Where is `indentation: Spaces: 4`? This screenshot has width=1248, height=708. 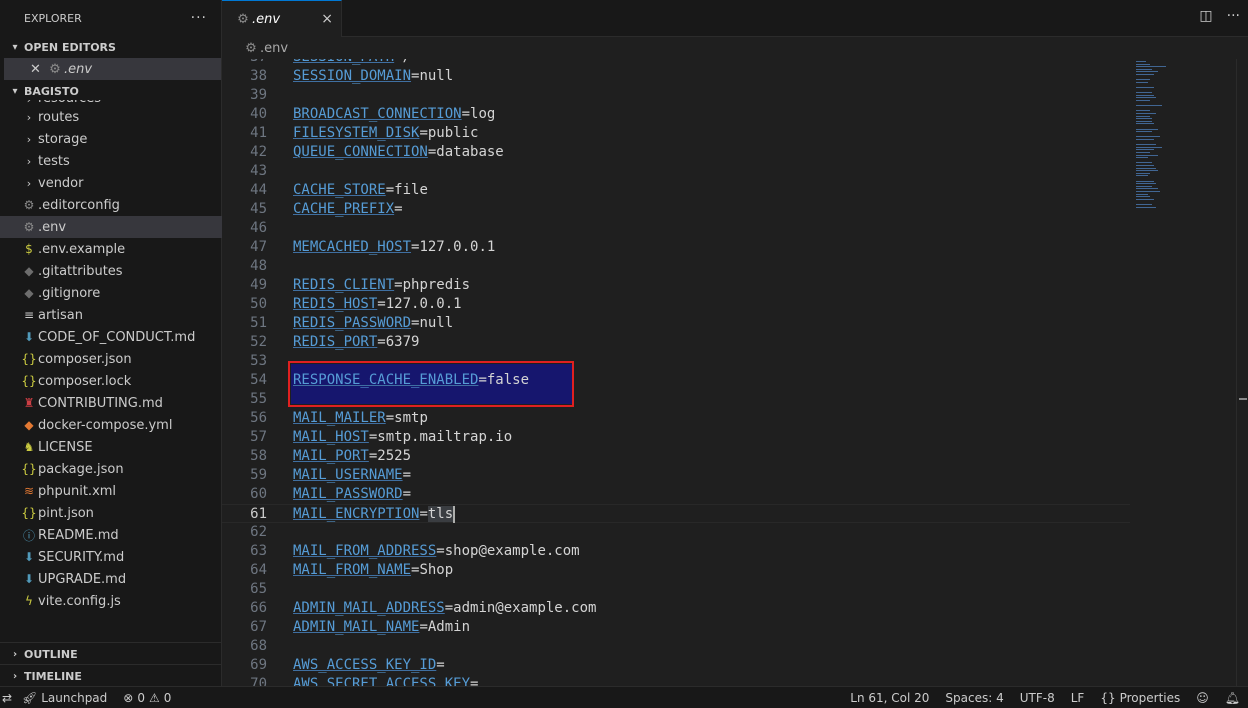 indentation: Spaces: 4 is located at coordinates (974, 698).